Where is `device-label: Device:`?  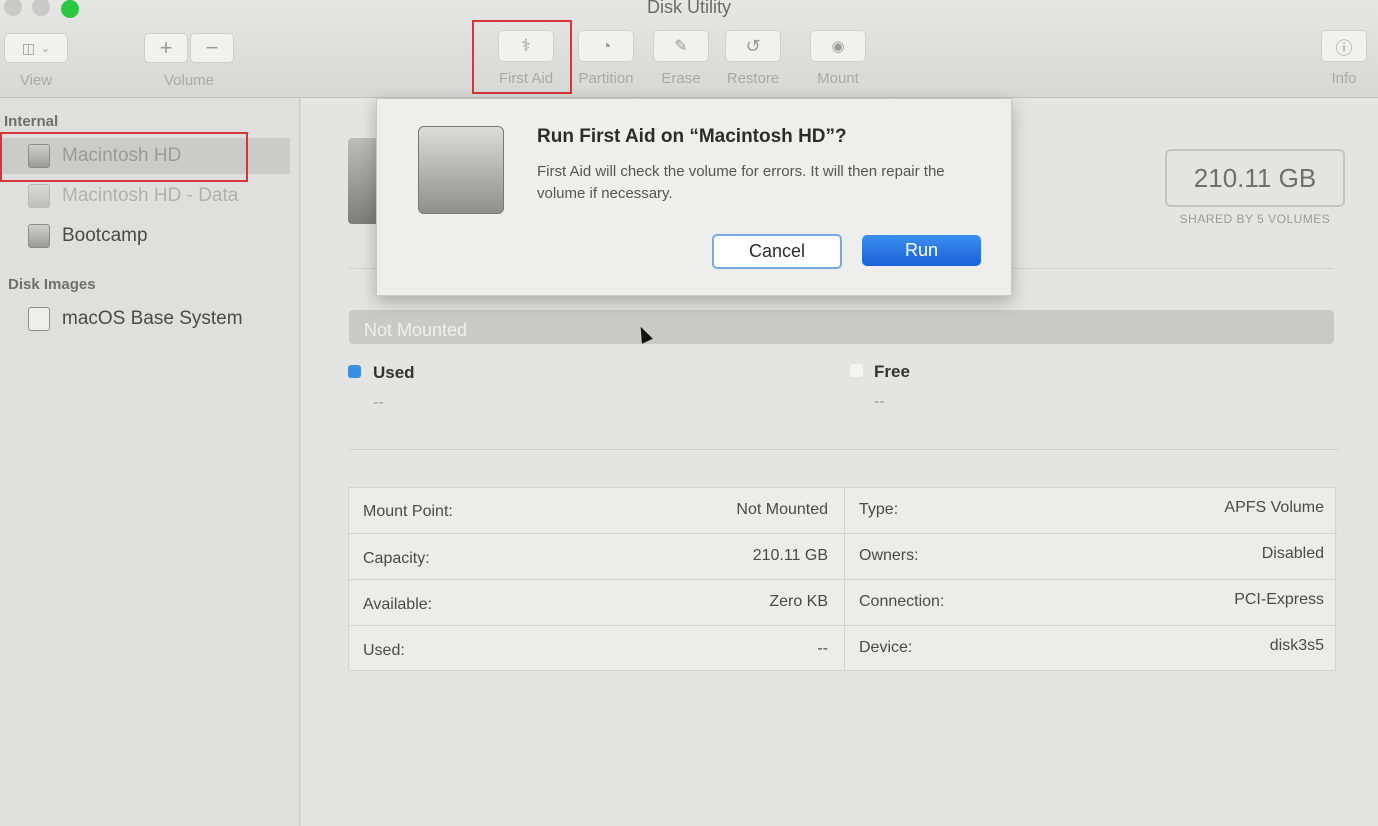 device-label: Device: is located at coordinates (886, 647).